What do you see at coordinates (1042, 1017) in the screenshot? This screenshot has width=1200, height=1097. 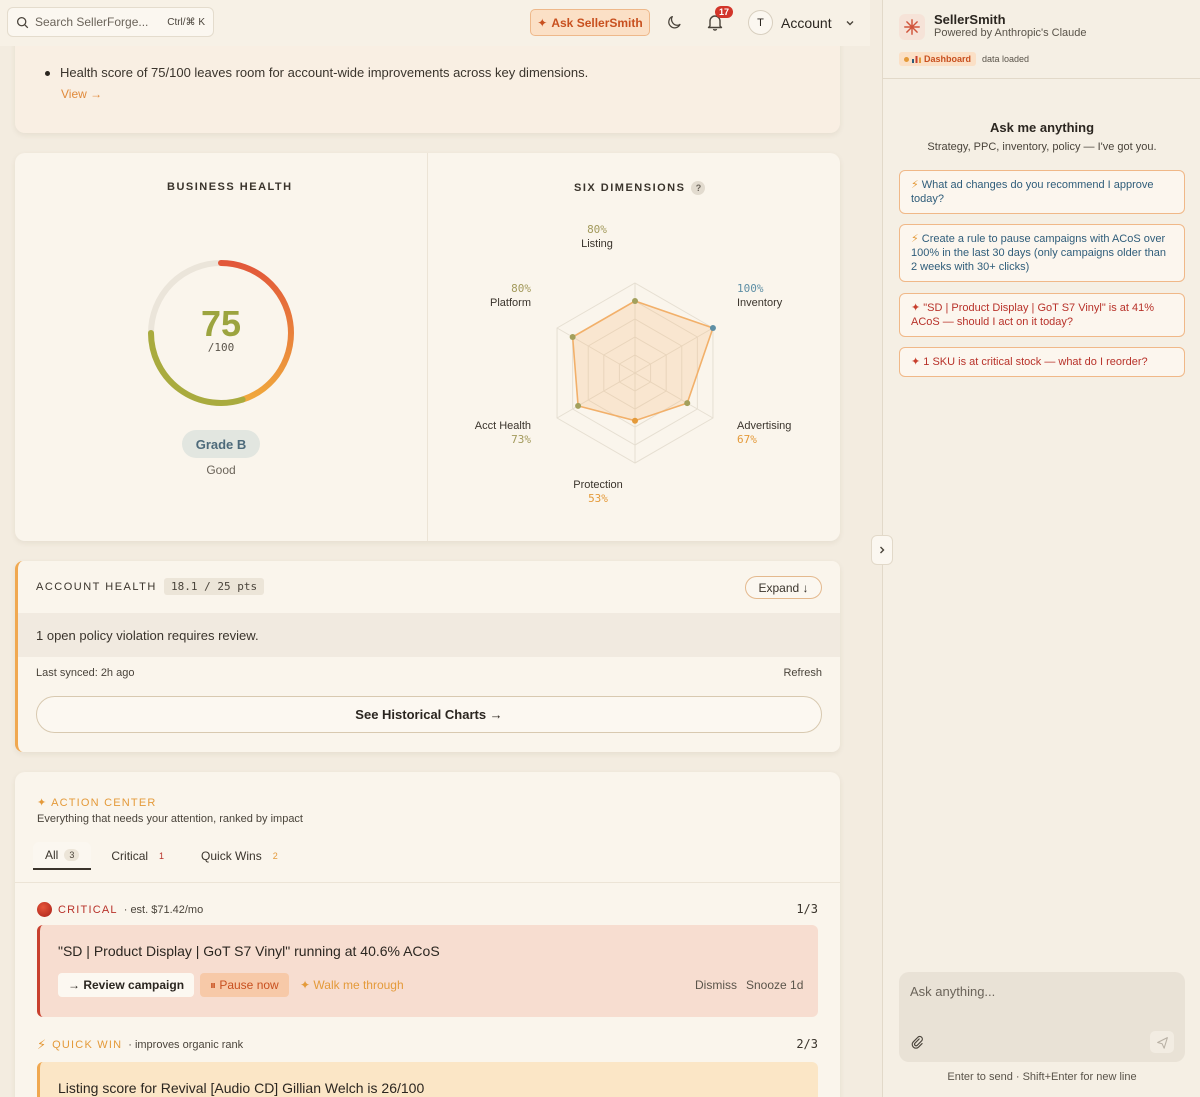 I see `chat-composer` at bounding box center [1042, 1017].